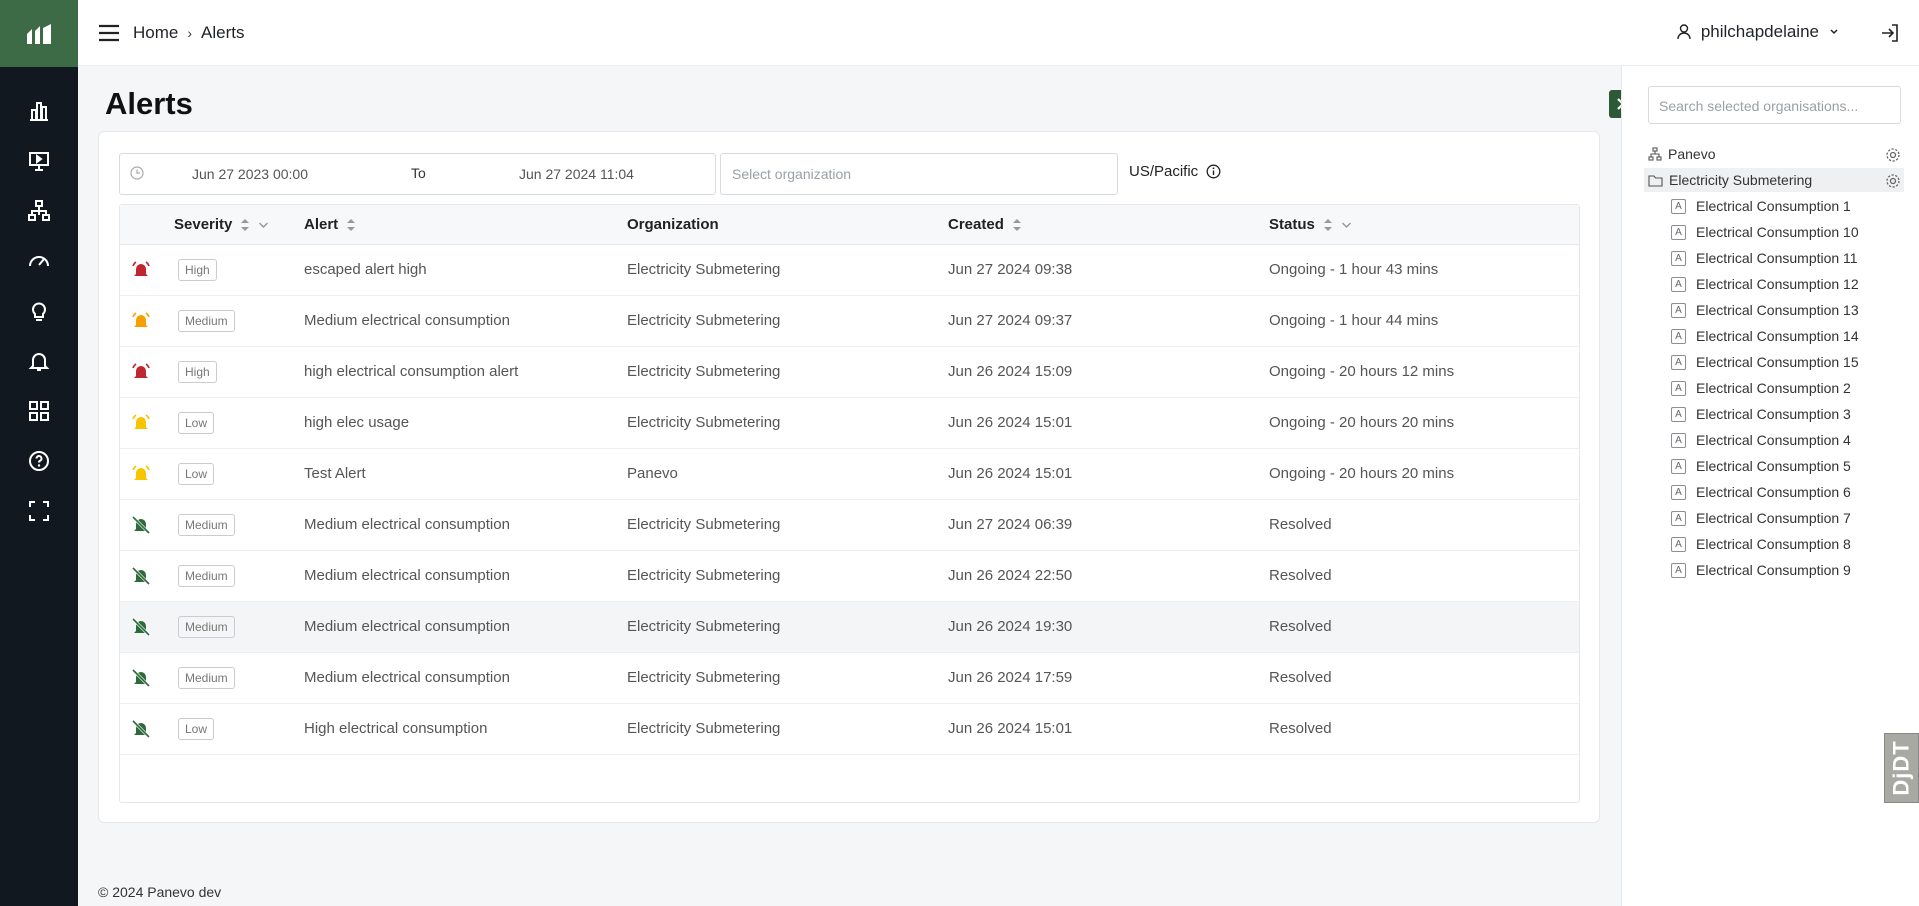  I want to click on asset-label: Electrical Consumption 15, so click(1777, 362).